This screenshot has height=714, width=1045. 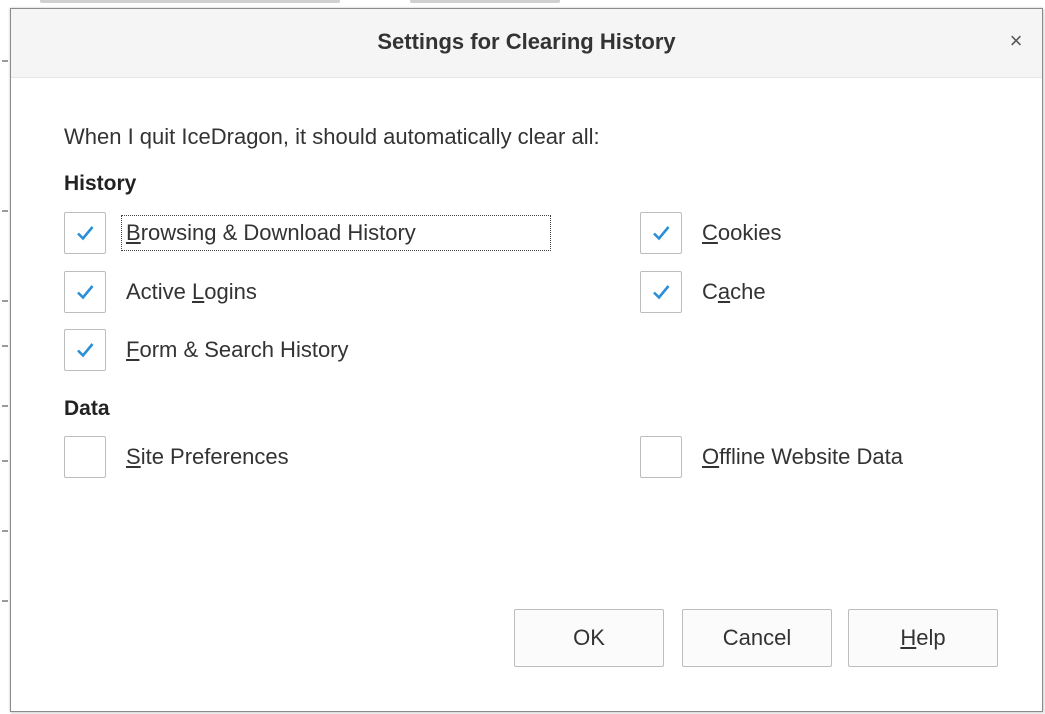 I want to click on option-label: Offline Website Data, so click(x=802, y=456).